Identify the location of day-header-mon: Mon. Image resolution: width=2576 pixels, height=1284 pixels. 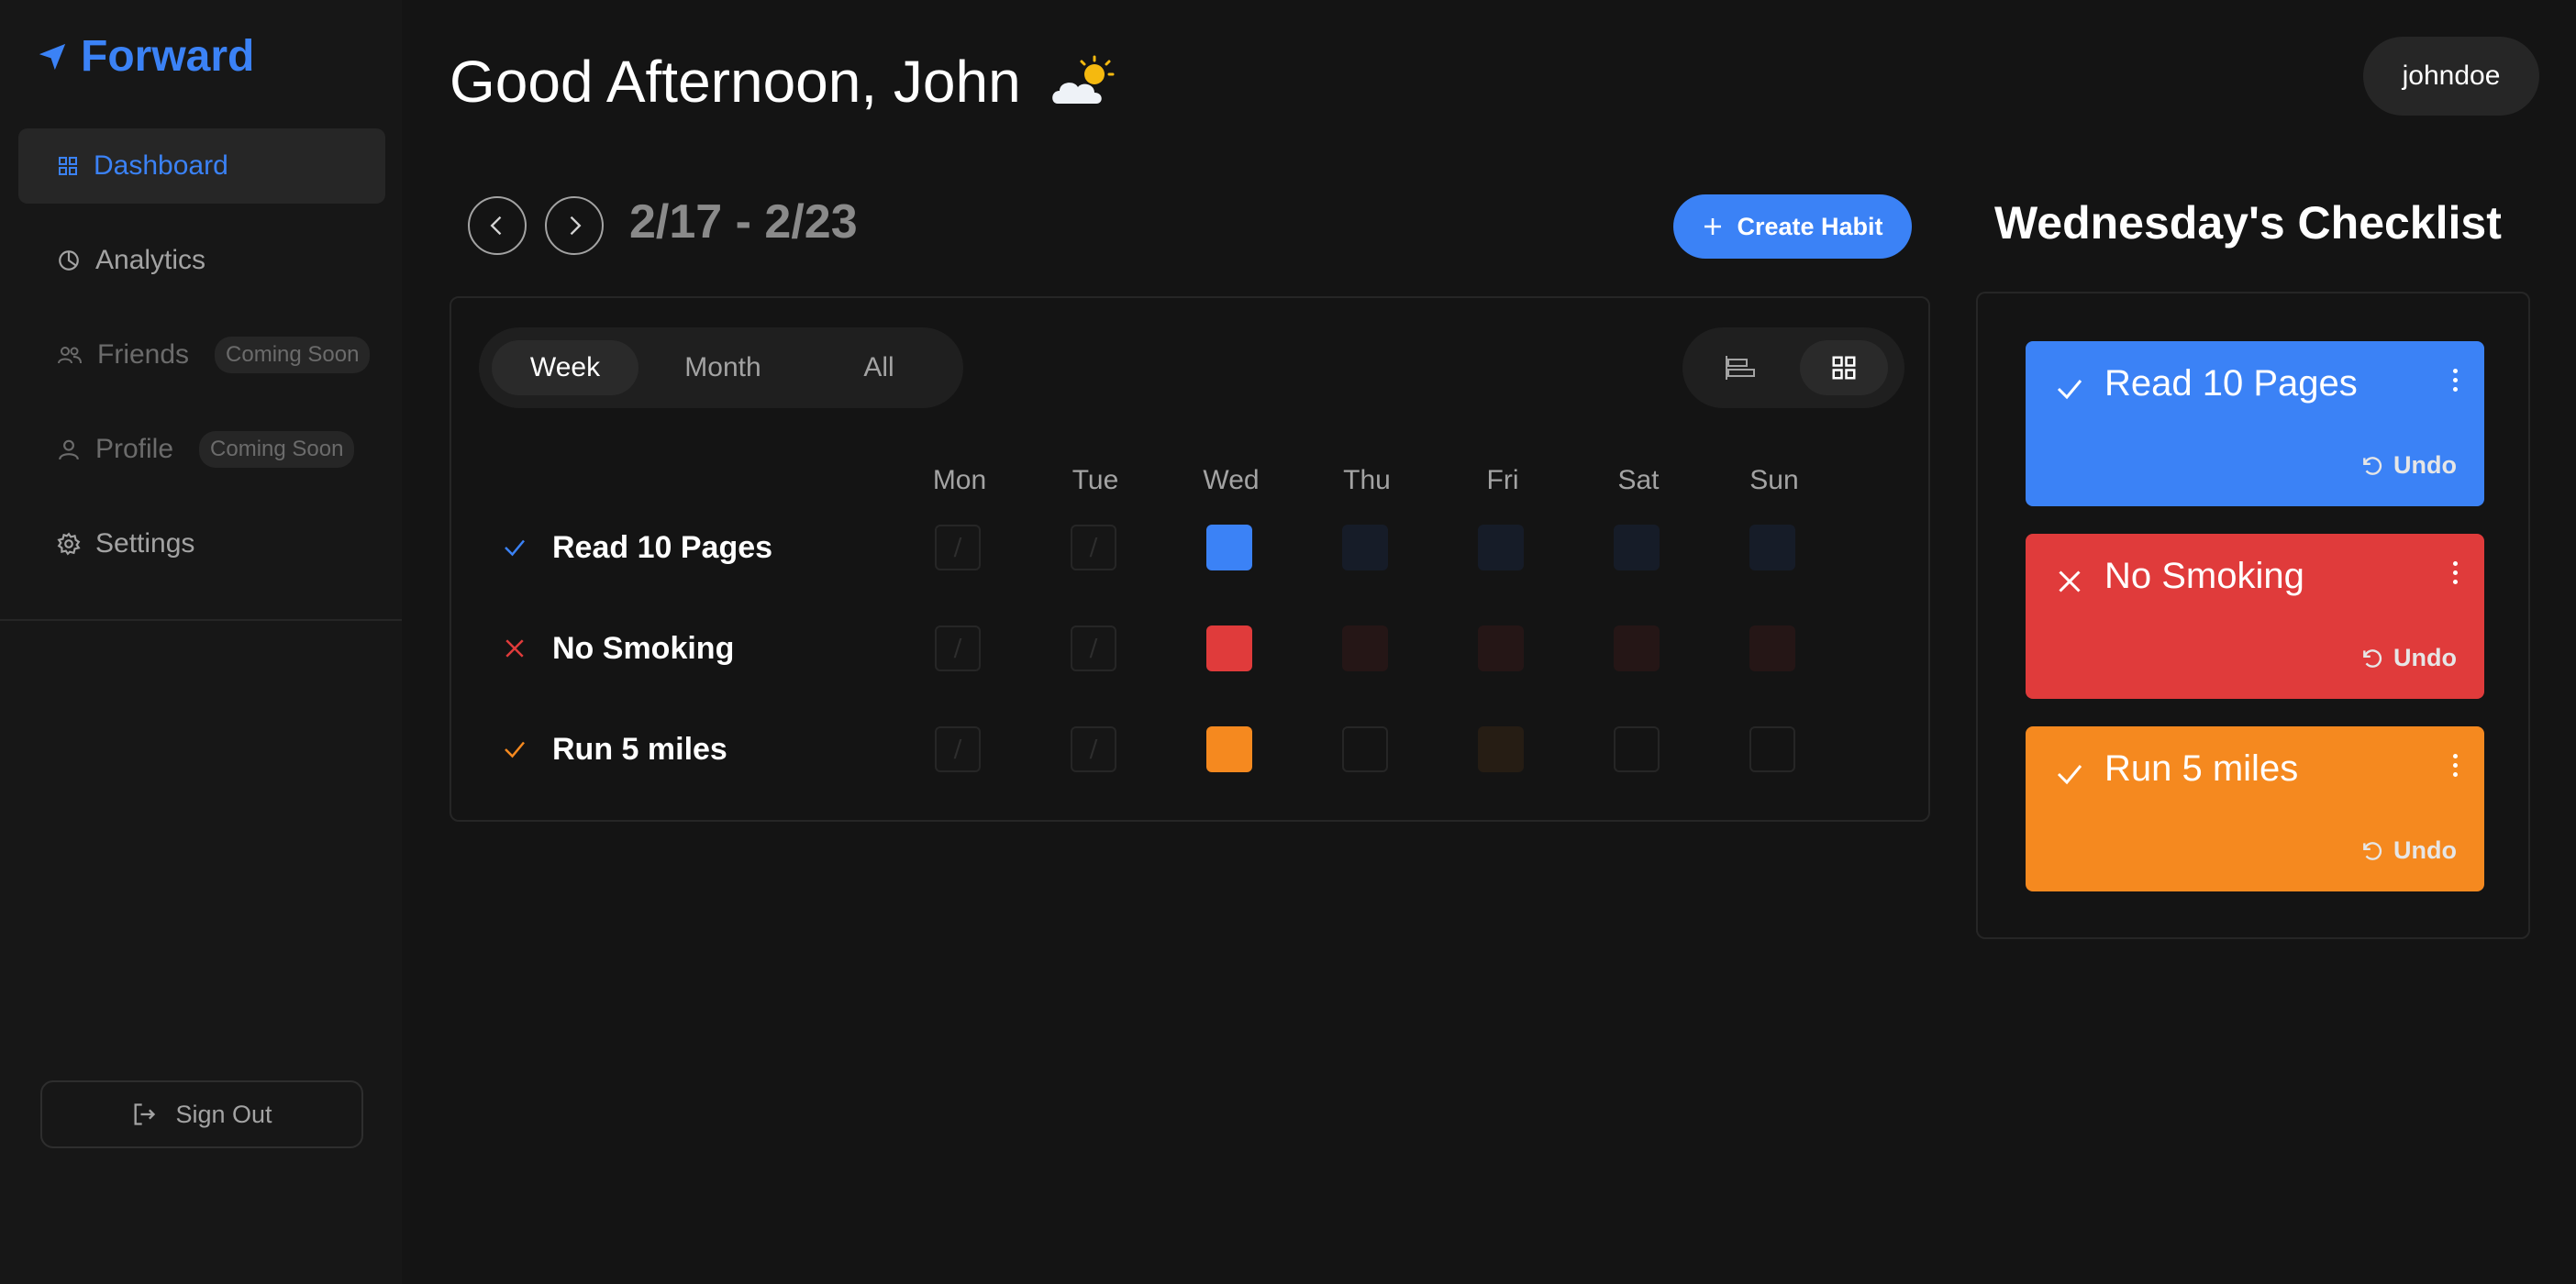
(959, 480).